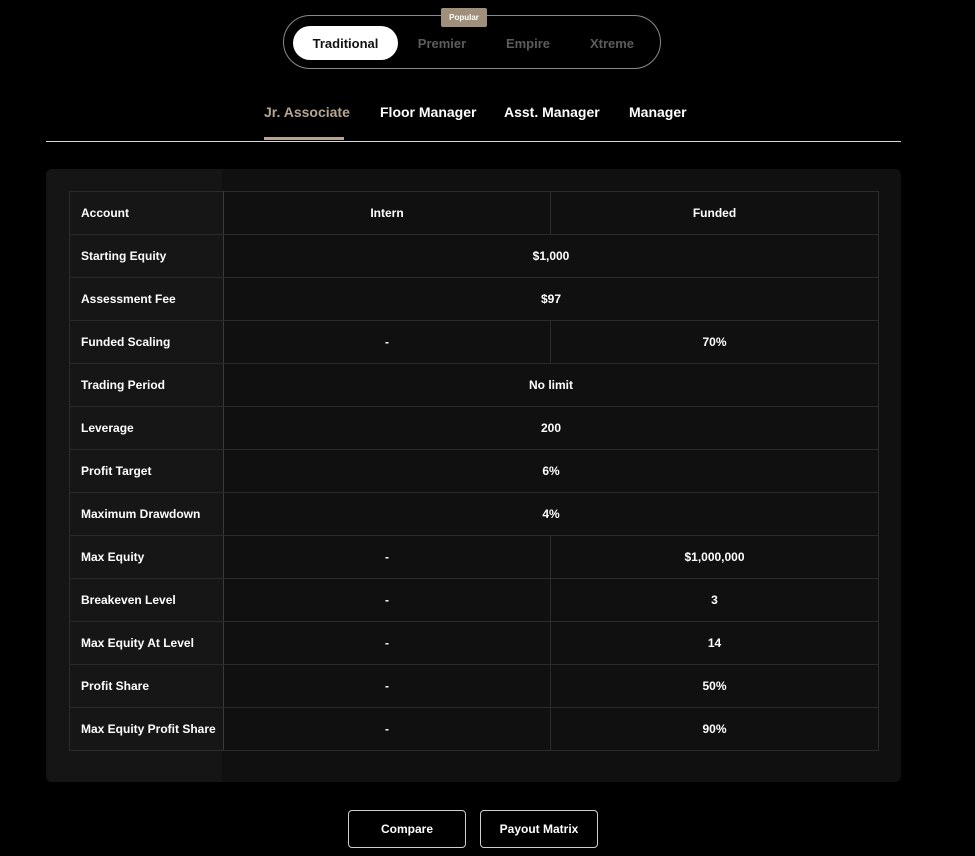 The width and height of the screenshot is (975, 856). I want to click on table-row: Breakeven Level -3, so click(474, 600).